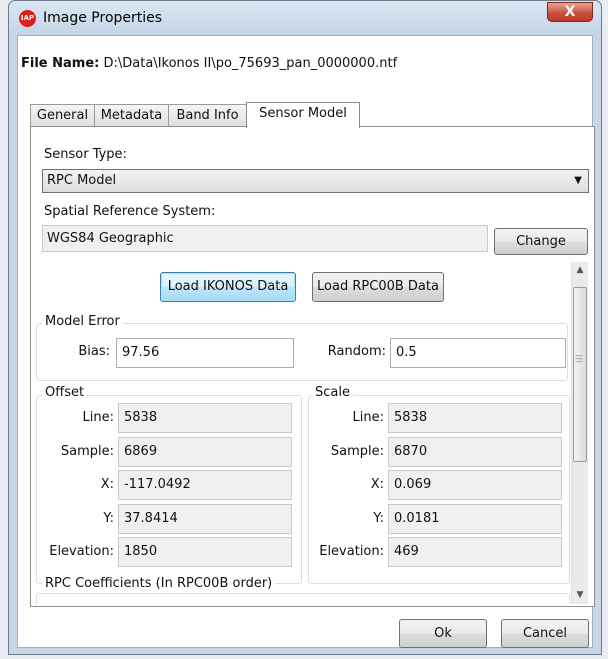 This screenshot has height=659, width=608. Describe the element at coordinates (205, 353) in the screenshot. I see `bias-input: 97.56` at that location.